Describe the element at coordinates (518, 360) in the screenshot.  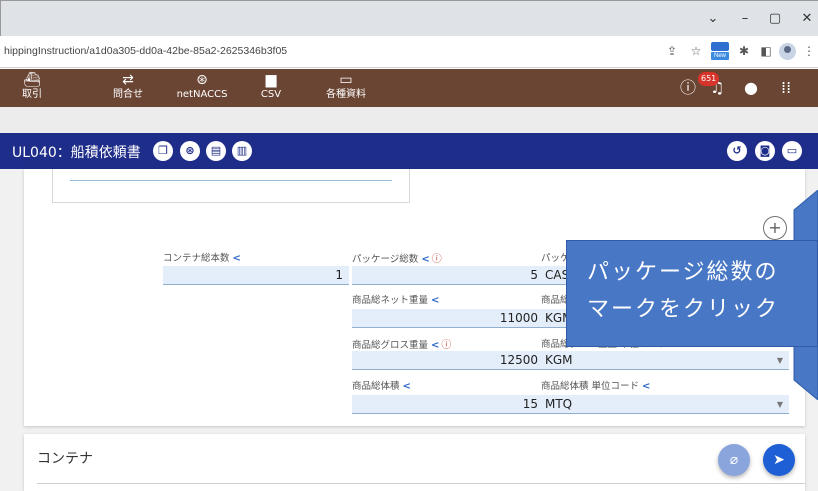
I see `field-value: 12500` at that location.